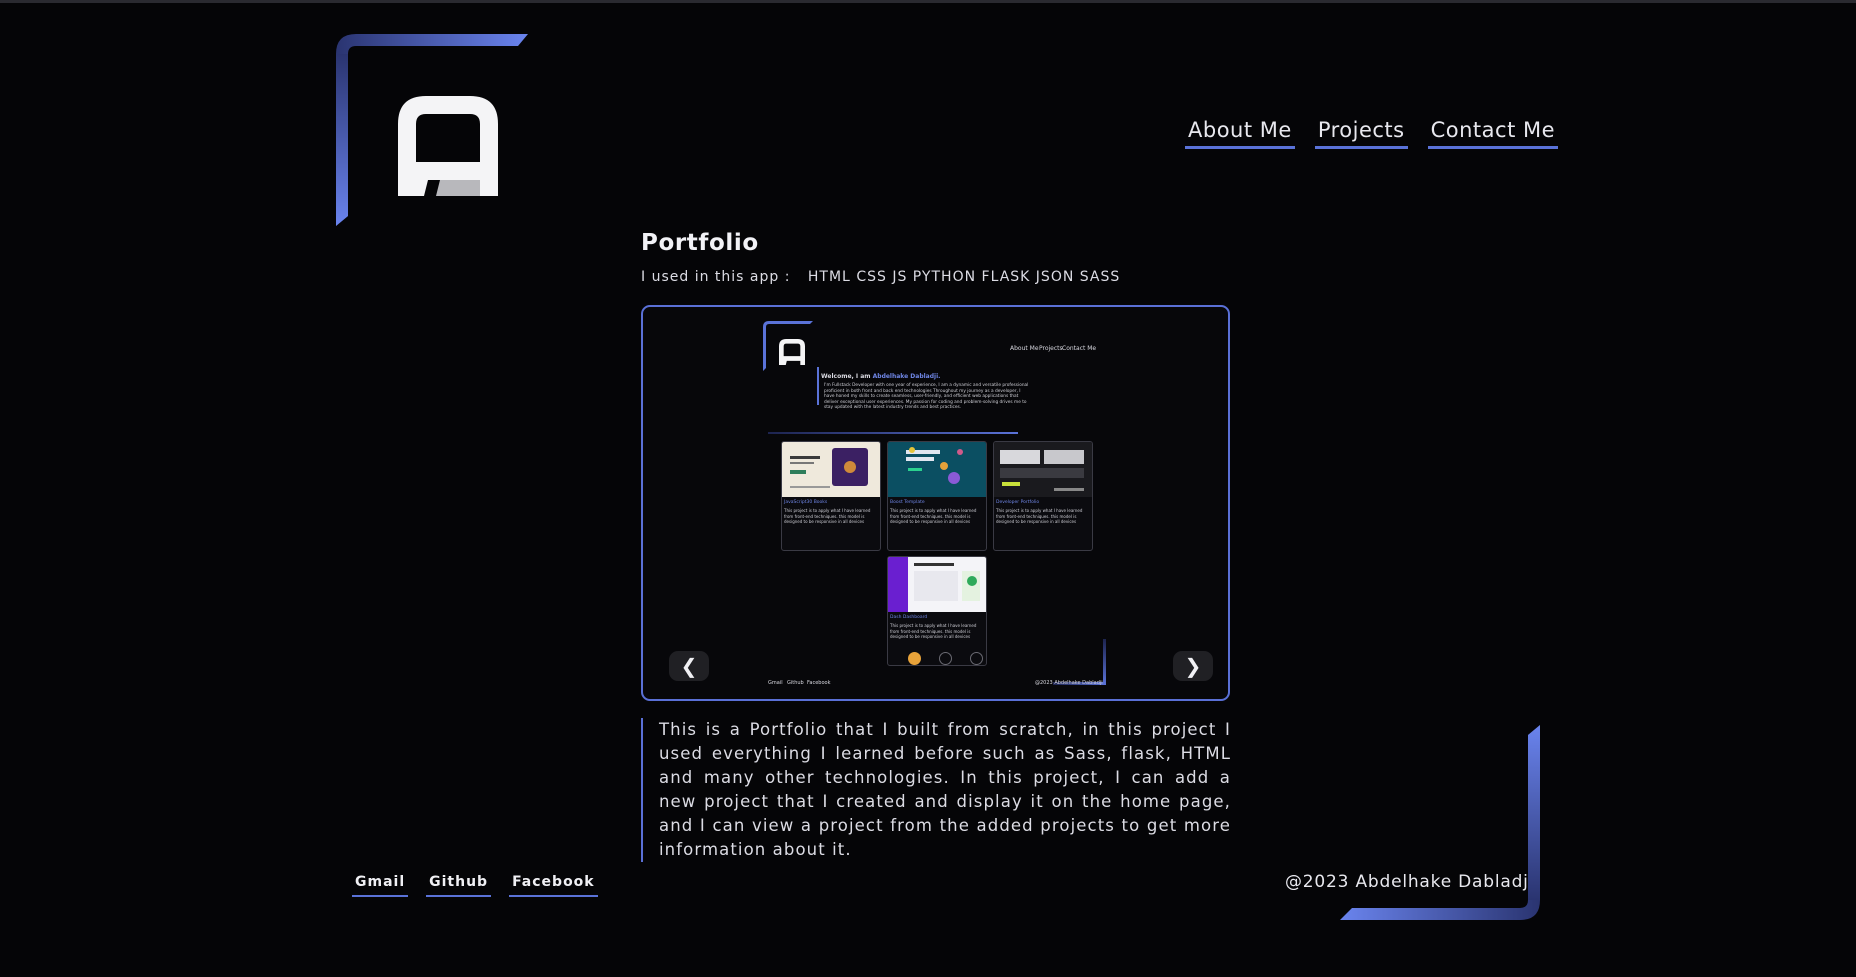  What do you see at coordinates (846, 376) in the screenshot?
I see `preview-welcome-prefix: Welcome, I am` at bounding box center [846, 376].